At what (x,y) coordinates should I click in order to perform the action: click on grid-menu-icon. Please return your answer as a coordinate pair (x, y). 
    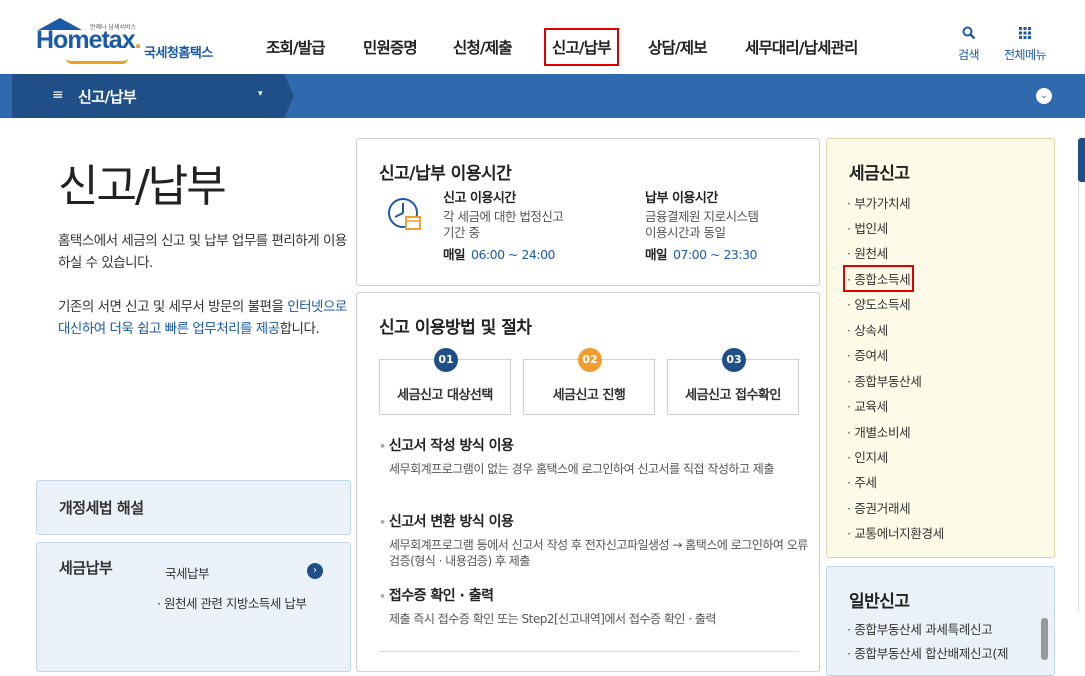
    Looking at the image, I should click on (1025, 34).